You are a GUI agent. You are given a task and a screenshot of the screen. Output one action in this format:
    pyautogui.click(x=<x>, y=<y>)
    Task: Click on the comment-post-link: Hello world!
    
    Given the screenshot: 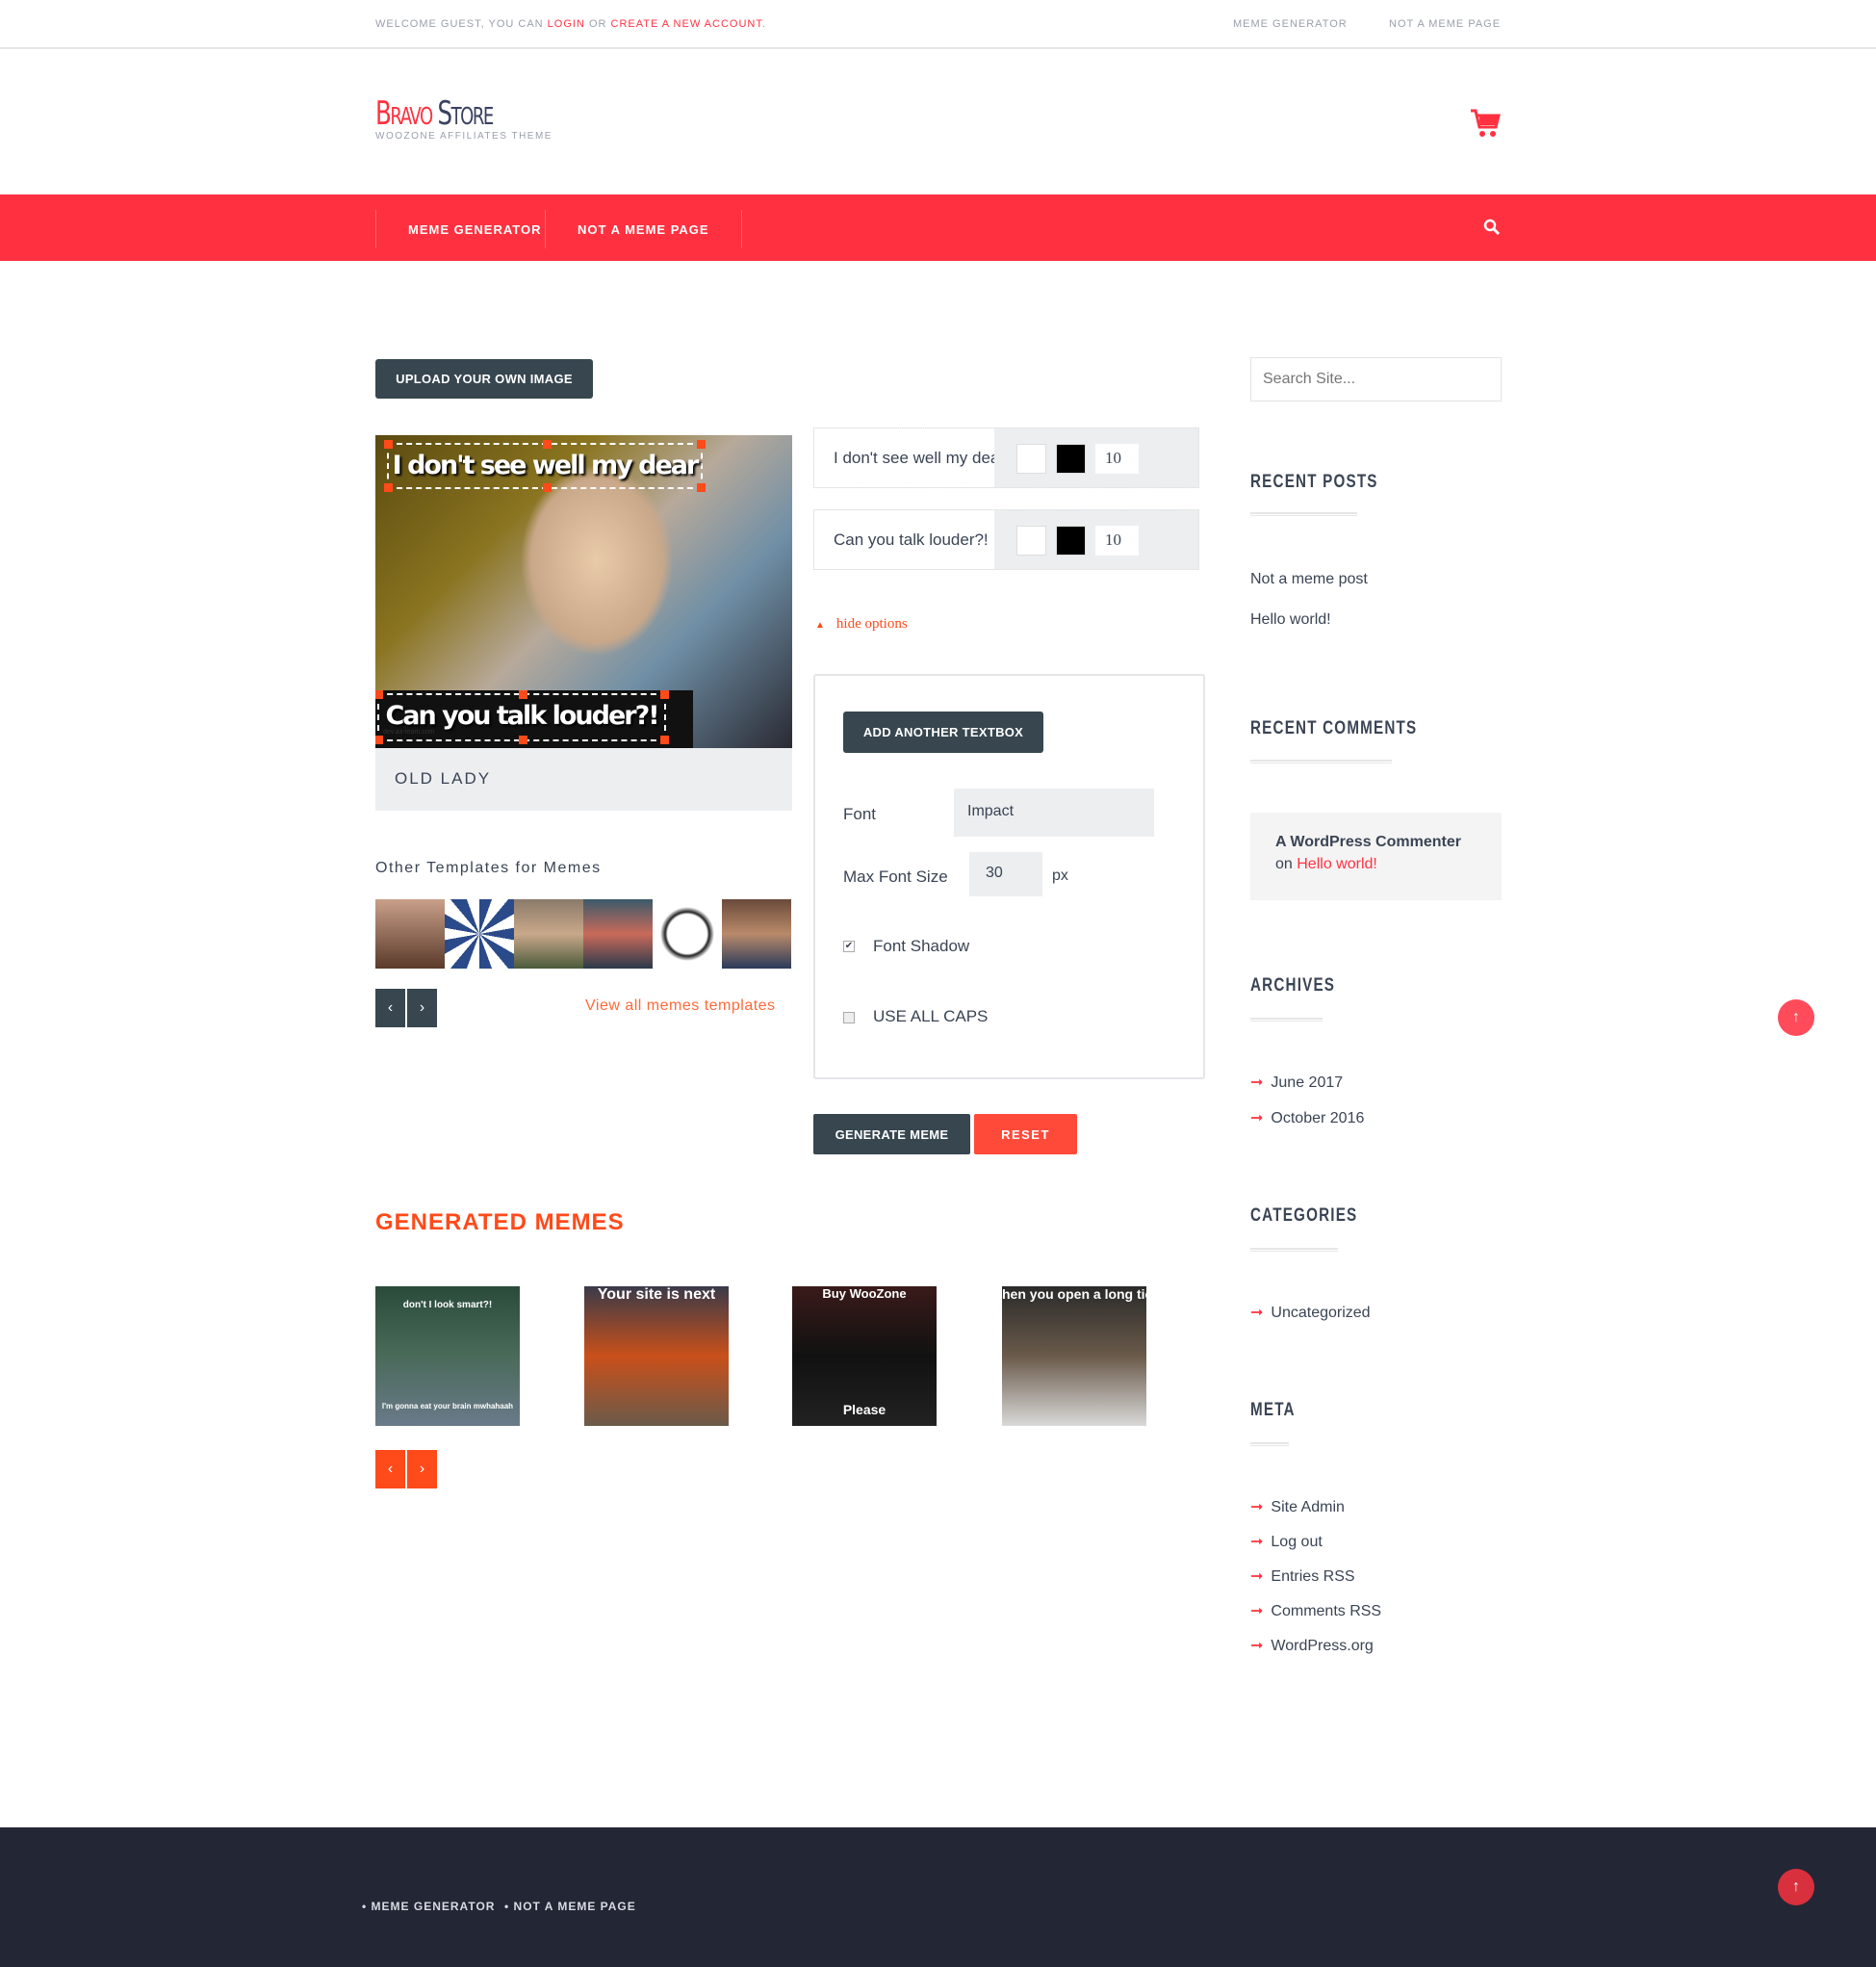 What is the action you would take?
    pyautogui.click(x=1337, y=864)
    